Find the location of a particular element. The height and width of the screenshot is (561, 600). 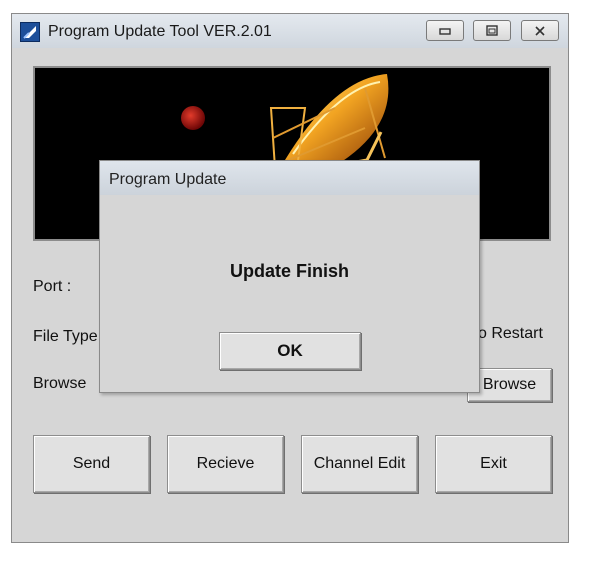

channel-edit-button: Channel Edit is located at coordinates (359, 464).